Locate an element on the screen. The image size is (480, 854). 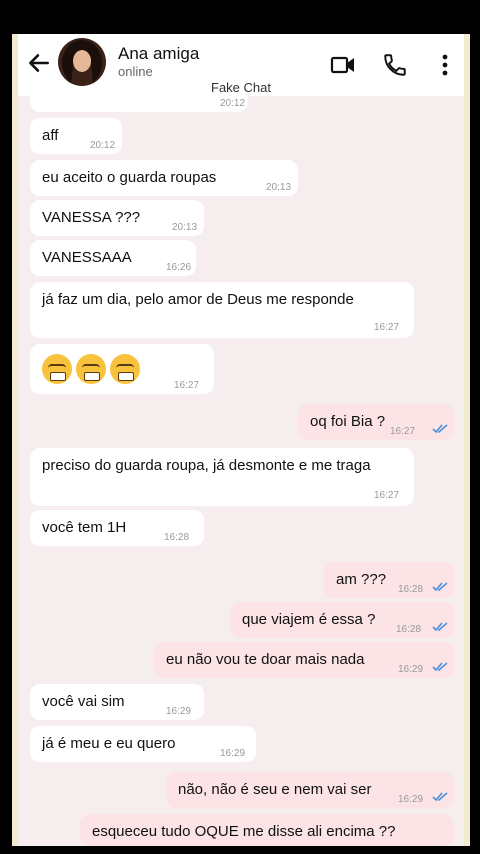
kebab-menu-icon is located at coordinates (445, 65).